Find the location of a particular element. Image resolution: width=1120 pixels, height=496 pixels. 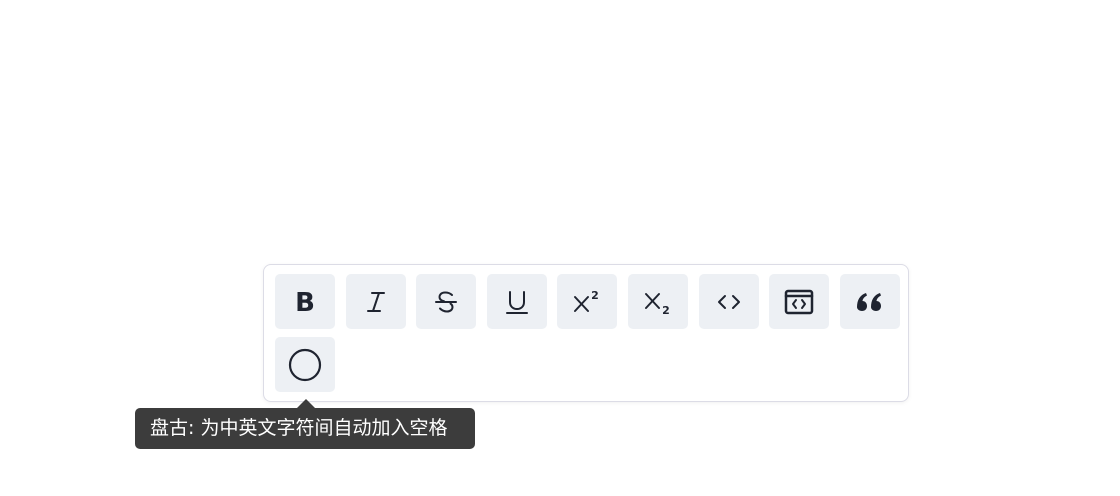

tooltip-text: 盘古: 为中英文字符间自动加入空格 is located at coordinates (299, 428).